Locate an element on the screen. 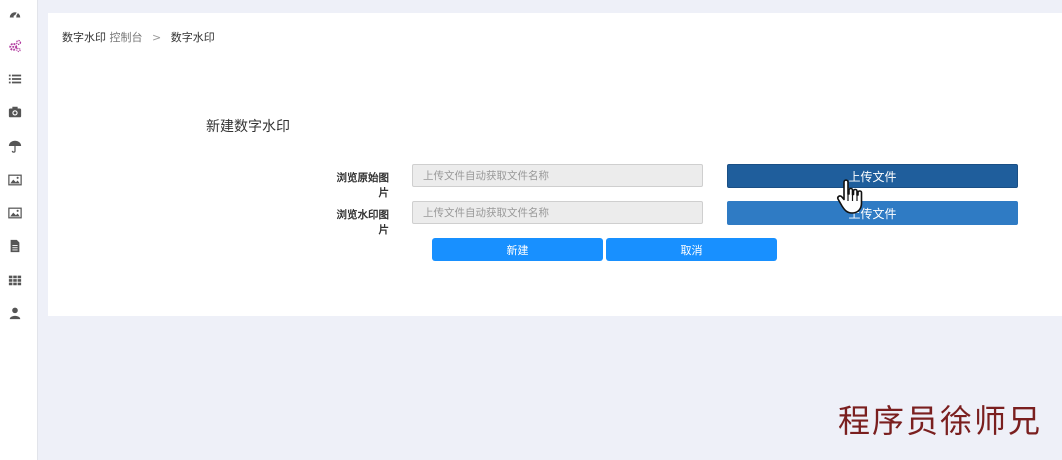 This screenshot has width=1062, height=460. watermark-image-label: 浏览水印图片 is located at coordinates (363, 222).